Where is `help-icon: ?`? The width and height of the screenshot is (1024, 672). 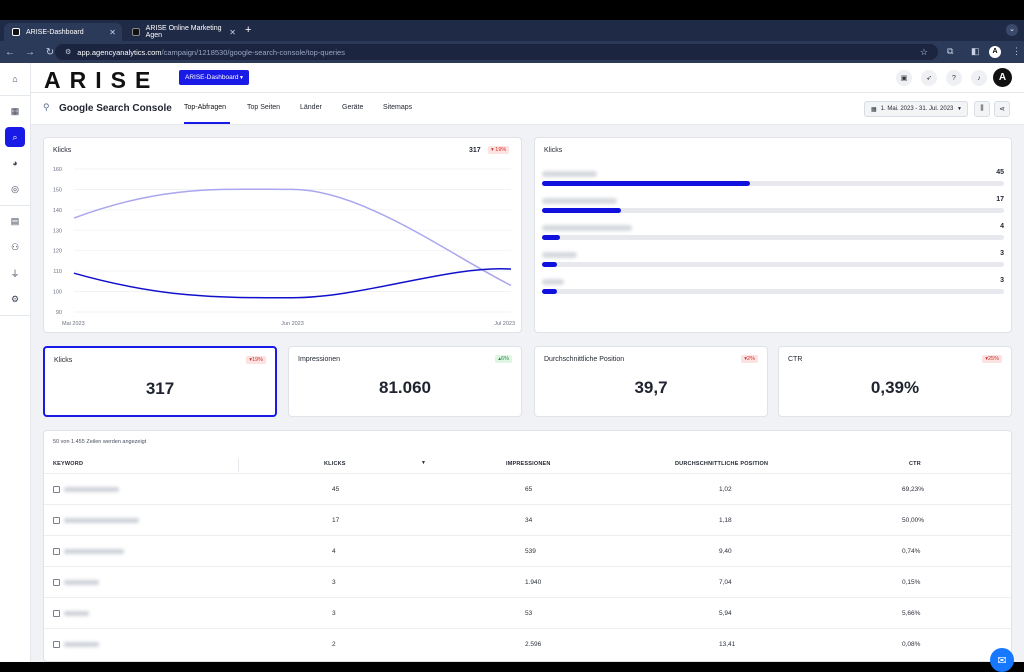 help-icon: ? is located at coordinates (954, 78).